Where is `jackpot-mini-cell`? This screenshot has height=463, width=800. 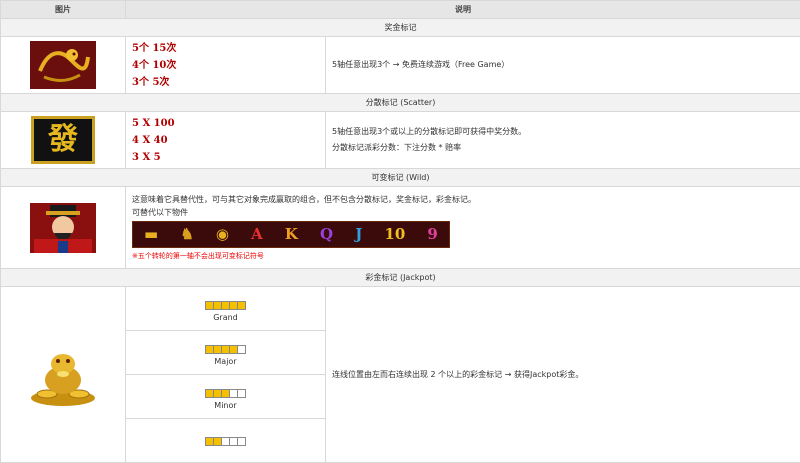 jackpot-mini-cell is located at coordinates (226, 441).